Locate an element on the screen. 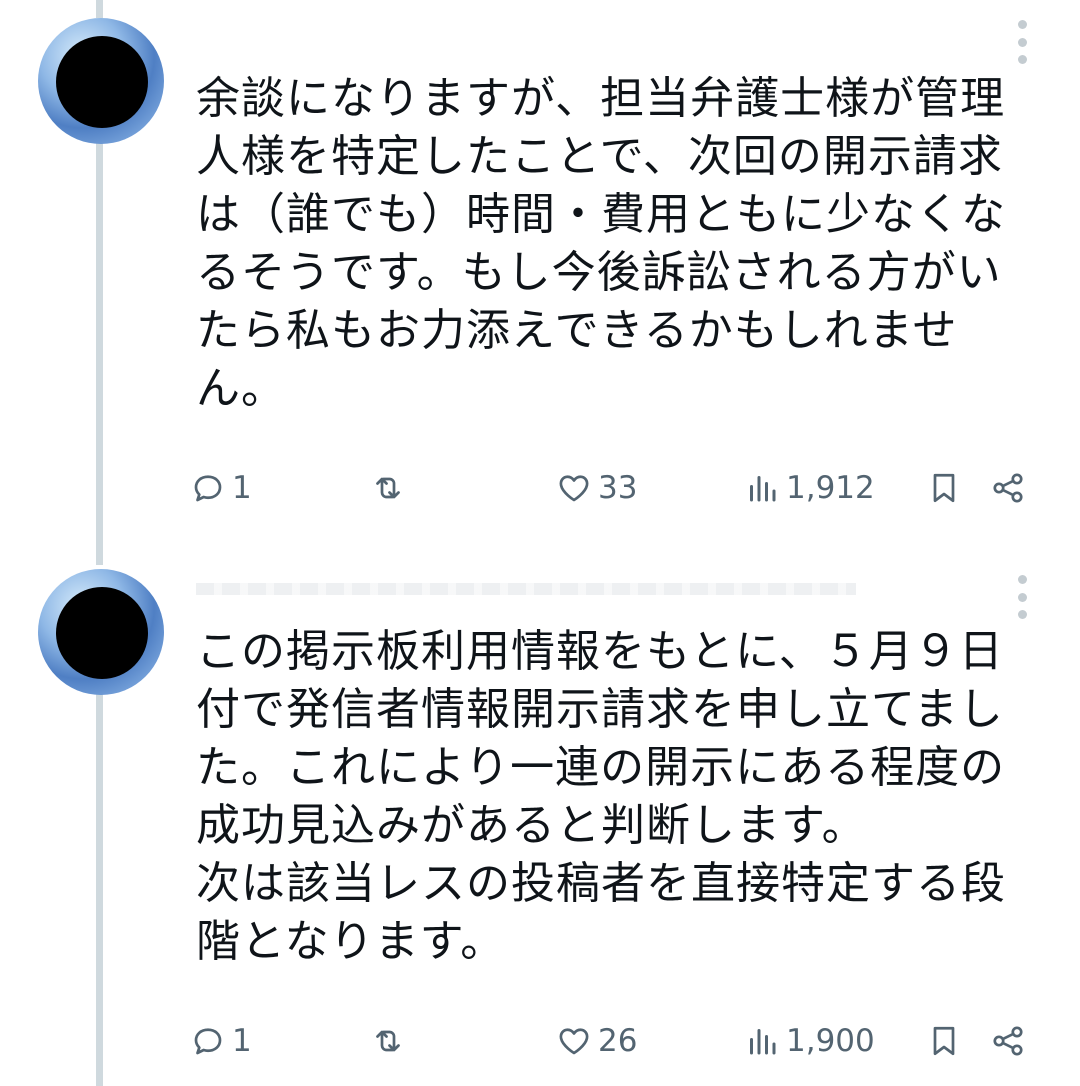  views-button: 1,900 is located at coordinates (809, 1041).